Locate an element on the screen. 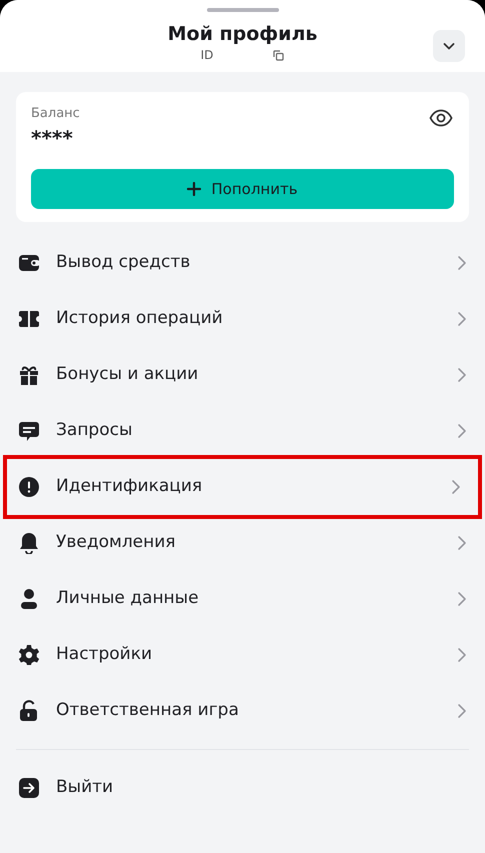  top-up-button: Пополнить is located at coordinates (242, 189).